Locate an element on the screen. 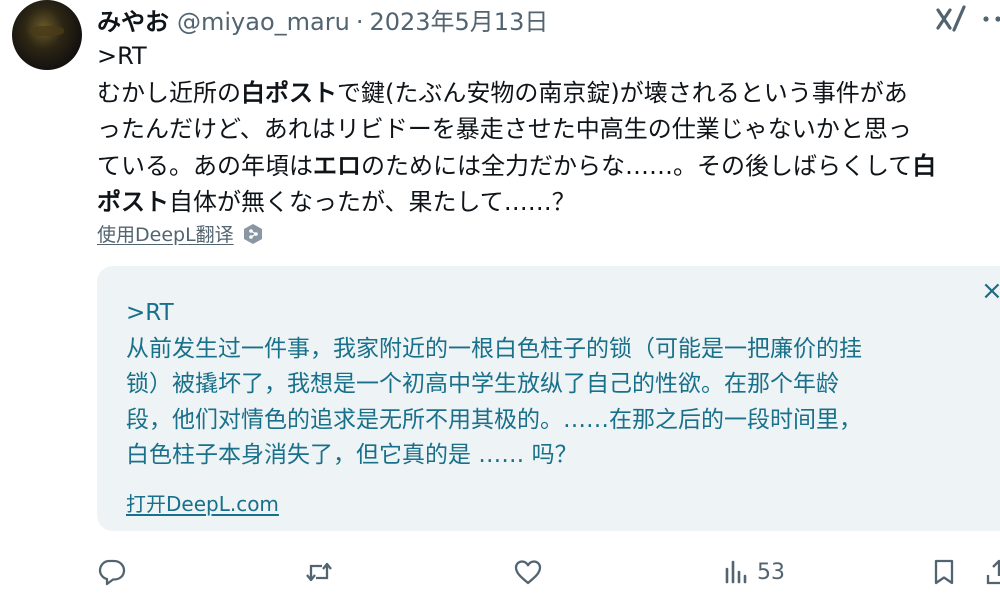  bookmark-button is located at coordinates (944, 572).